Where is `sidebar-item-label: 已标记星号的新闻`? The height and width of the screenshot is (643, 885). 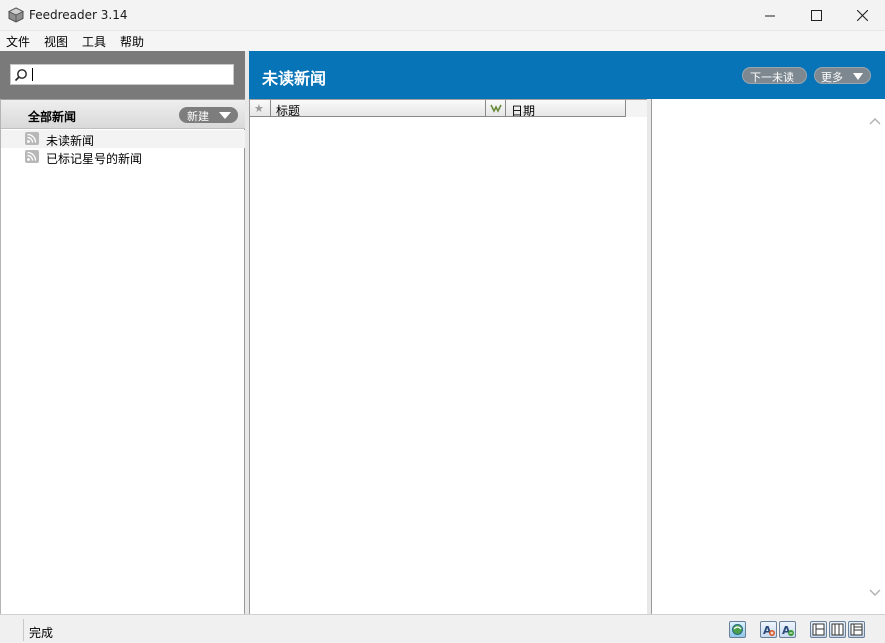 sidebar-item-label: 已标记星号的新闻 is located at coordinates (94, 159).